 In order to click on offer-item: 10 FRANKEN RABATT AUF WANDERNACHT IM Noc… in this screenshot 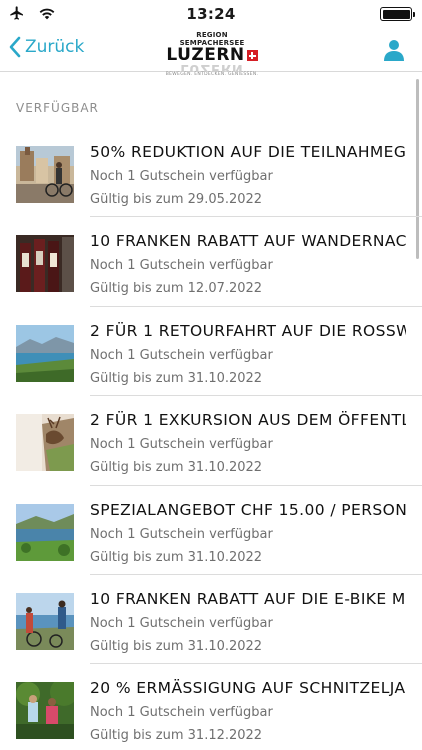, I will do `click(211, 262)`.